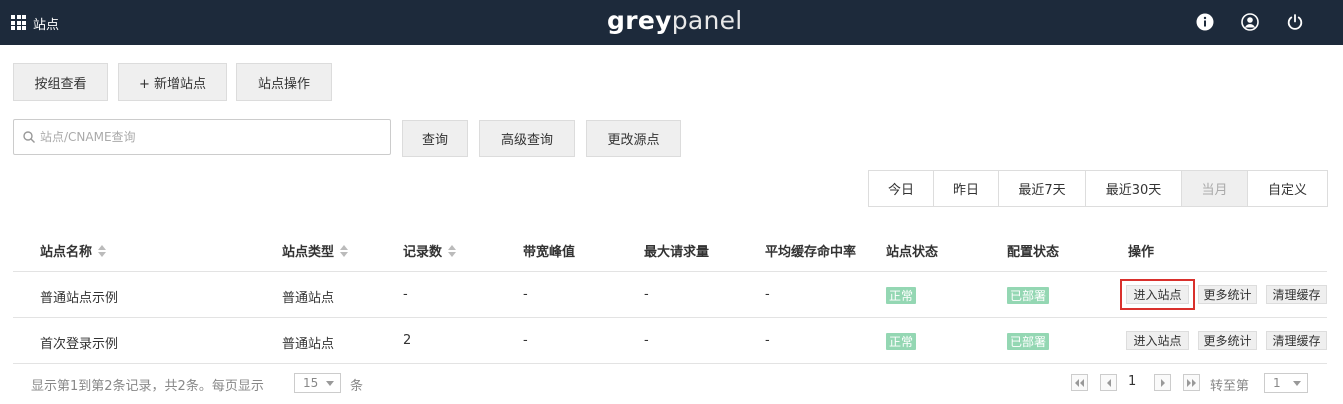 The image size is (1343, 404). Describe the element at coordinates (315, 250) in the screenshot. I see `header-site-type: 站点类型` at that location.